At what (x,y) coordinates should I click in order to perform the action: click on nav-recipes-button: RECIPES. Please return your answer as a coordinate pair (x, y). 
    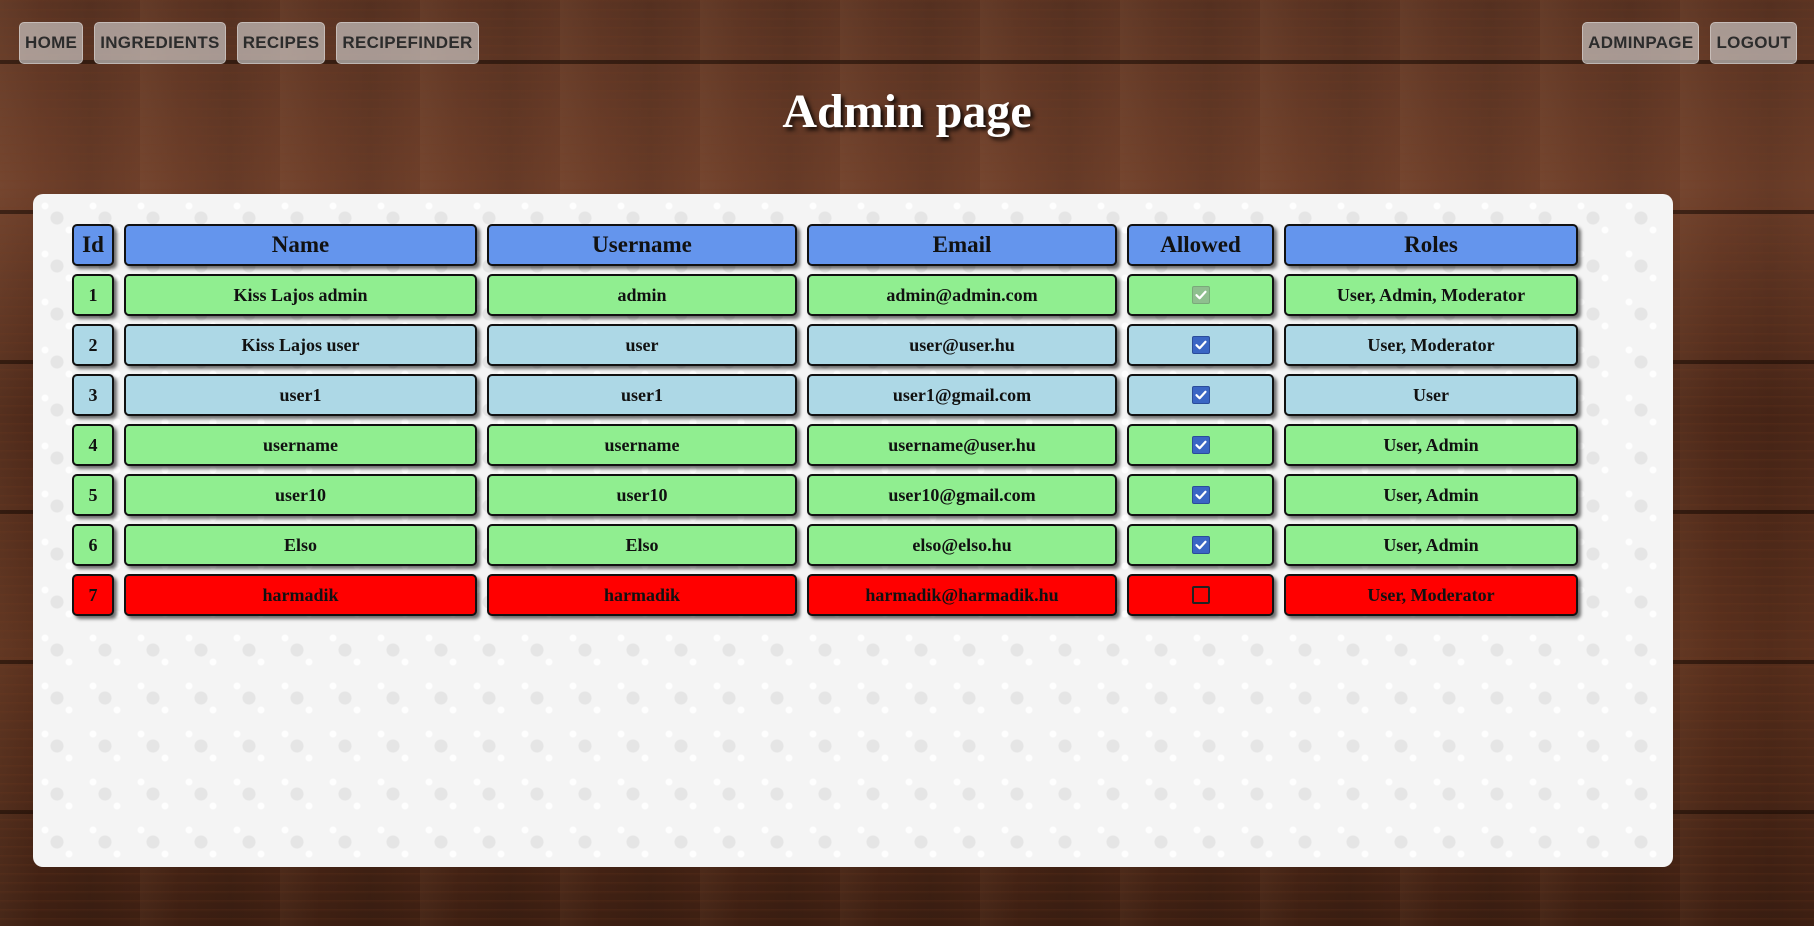
    Looking at the image, I should click on (281, 43).